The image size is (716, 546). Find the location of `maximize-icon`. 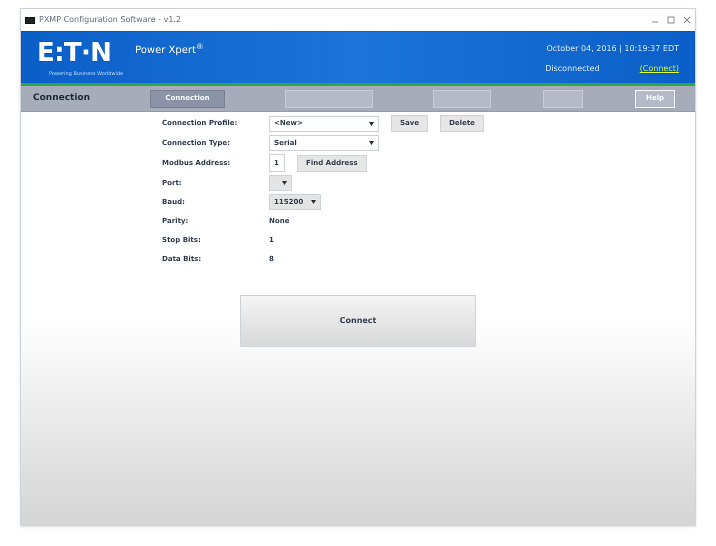

maximize-icon is located at coordinates (671, 20).